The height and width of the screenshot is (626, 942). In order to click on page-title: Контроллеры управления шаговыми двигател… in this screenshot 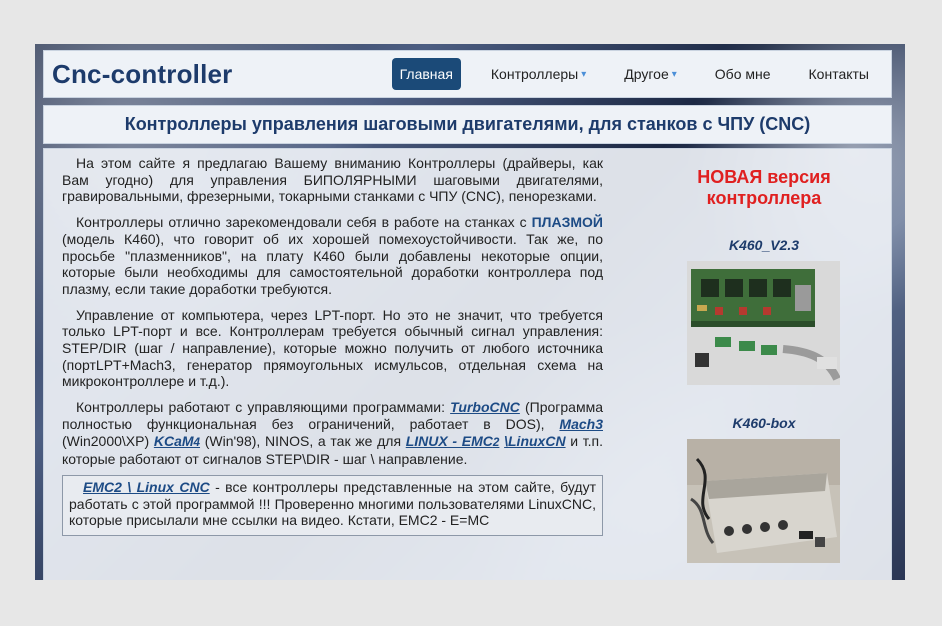, I will do `click(467, 124)`.